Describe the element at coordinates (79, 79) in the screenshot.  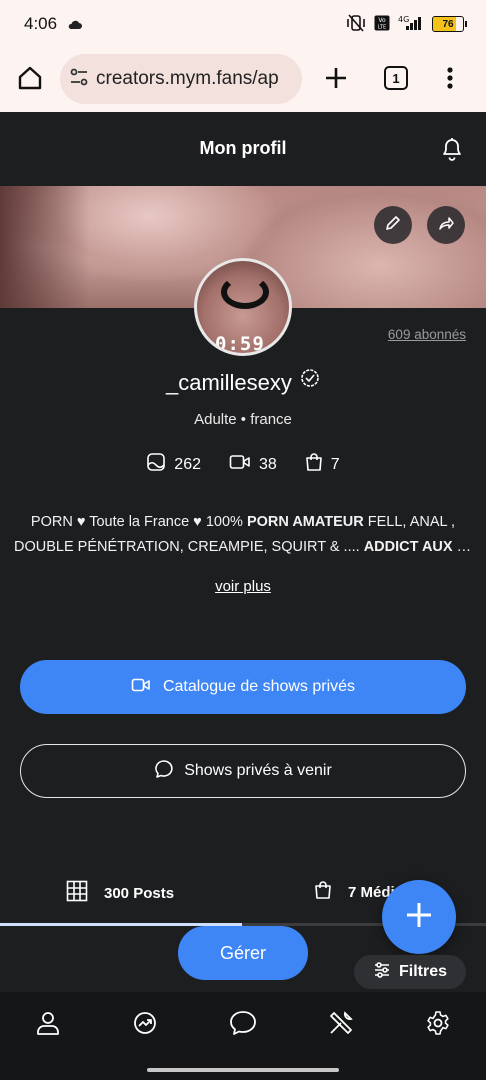
I see `site-settings-icon` at that location.